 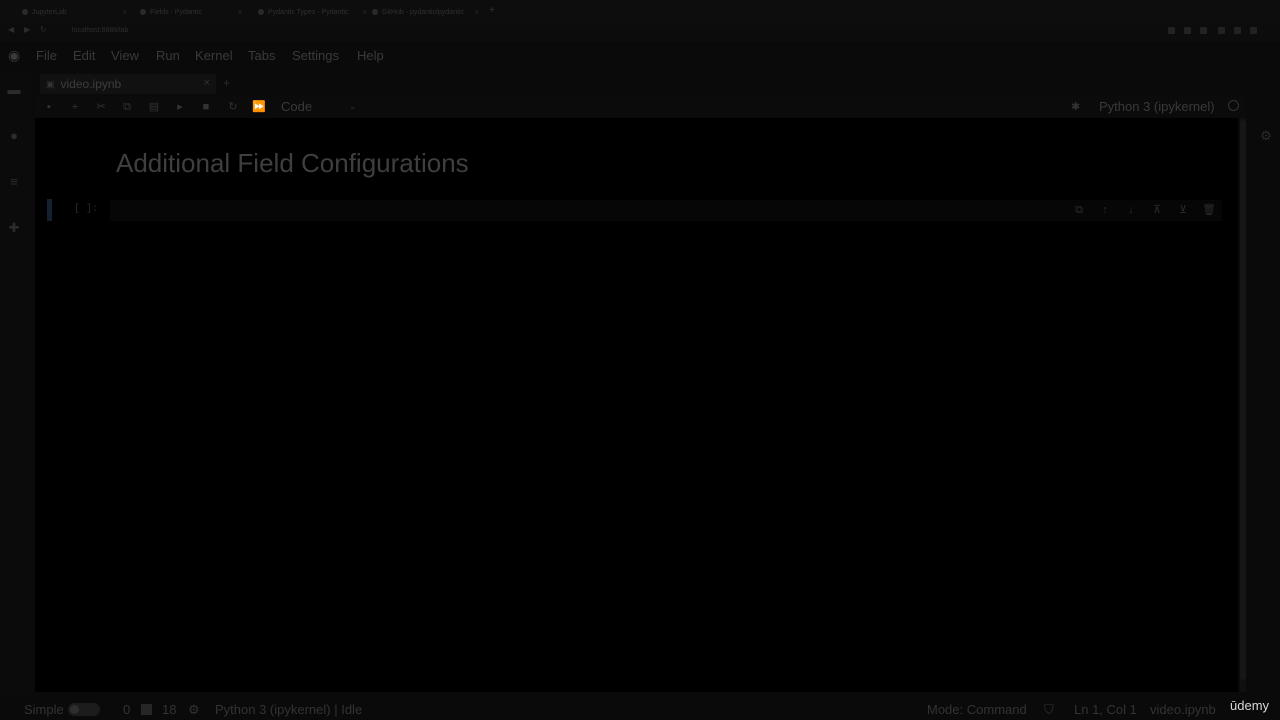 I want to click on menu-help: Help, so click(x=370, y=55).